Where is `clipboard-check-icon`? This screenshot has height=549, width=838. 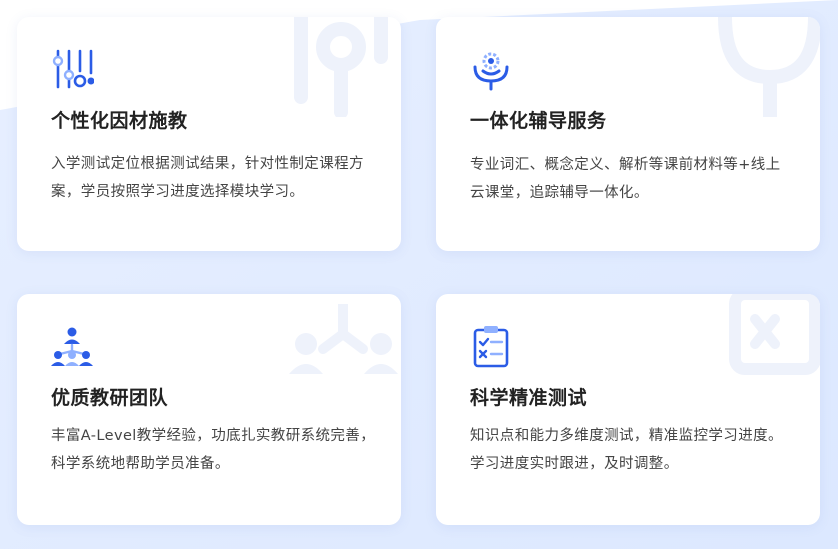 clipboard-check-icon is located at coordinates (491, 347).